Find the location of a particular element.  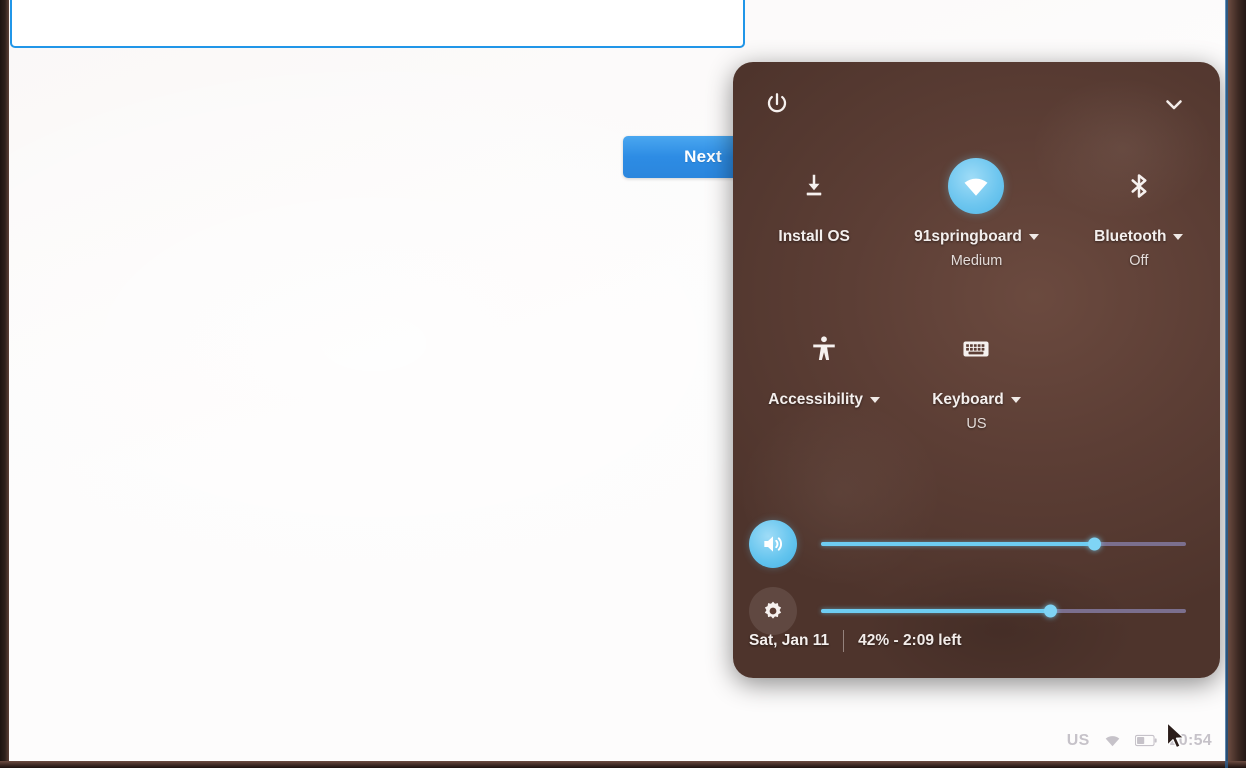

toggle-keyboard: Keyboard US is located at coordinates (976, 376).